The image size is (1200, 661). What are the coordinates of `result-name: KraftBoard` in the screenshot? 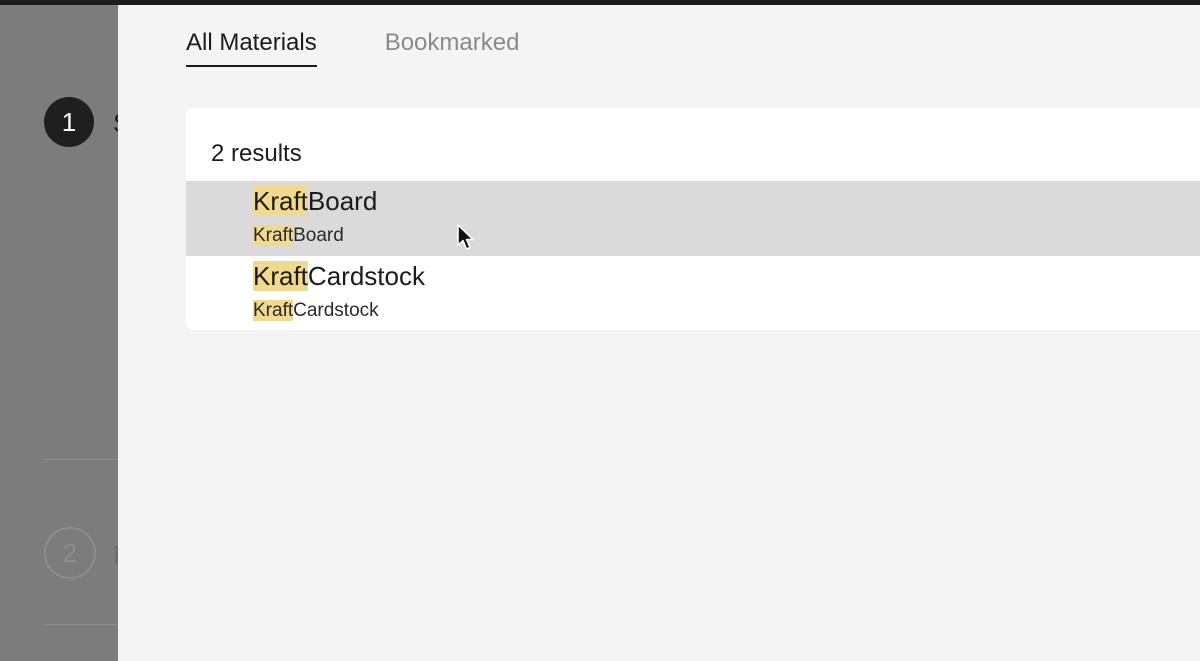 It's located at (315, 201).